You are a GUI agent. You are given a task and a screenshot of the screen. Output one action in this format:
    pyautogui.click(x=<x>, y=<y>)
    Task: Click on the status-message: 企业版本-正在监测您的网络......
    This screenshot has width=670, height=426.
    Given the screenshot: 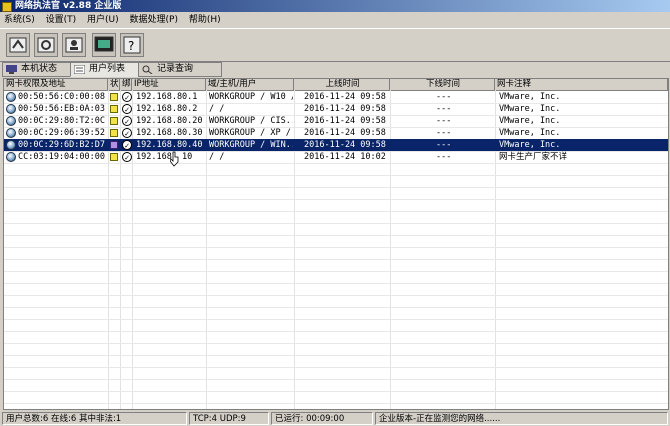 What is the action you would take?
    pyautogui.click(x=521, y=418)
    